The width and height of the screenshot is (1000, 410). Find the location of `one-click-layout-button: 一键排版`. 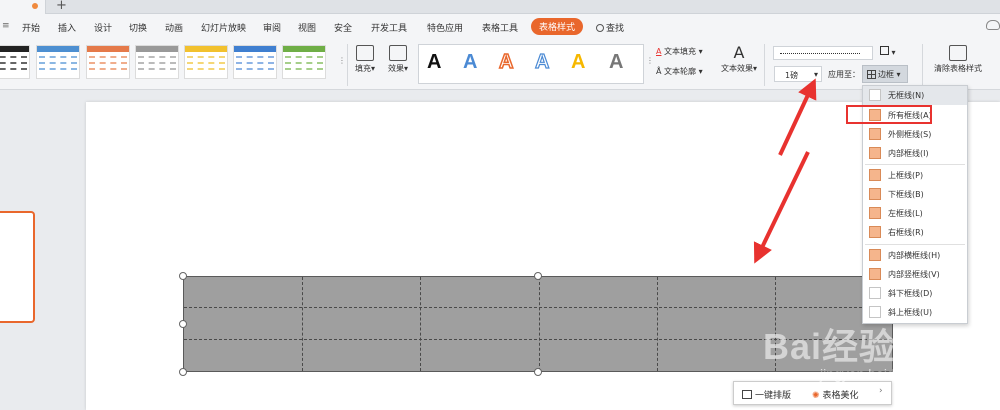

one-click-layout-button: 一键排版 is located at coordinates (766, 394).